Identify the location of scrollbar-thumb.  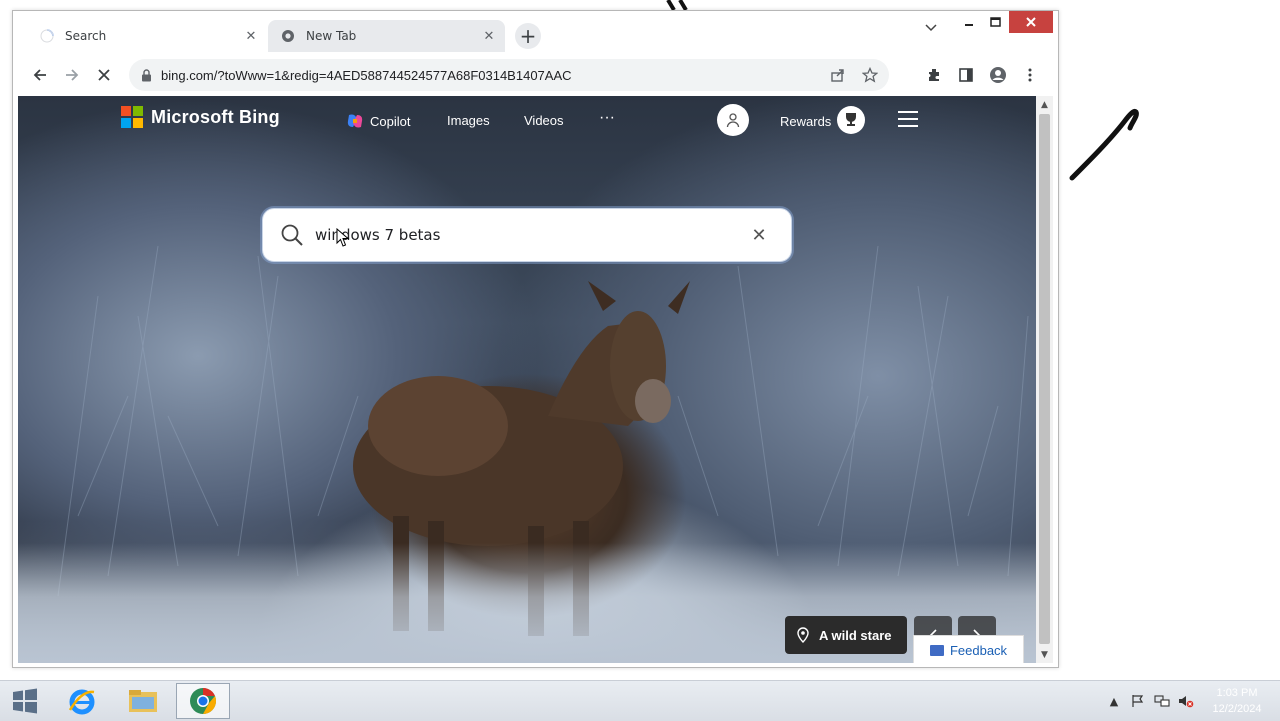
(1044, 379).